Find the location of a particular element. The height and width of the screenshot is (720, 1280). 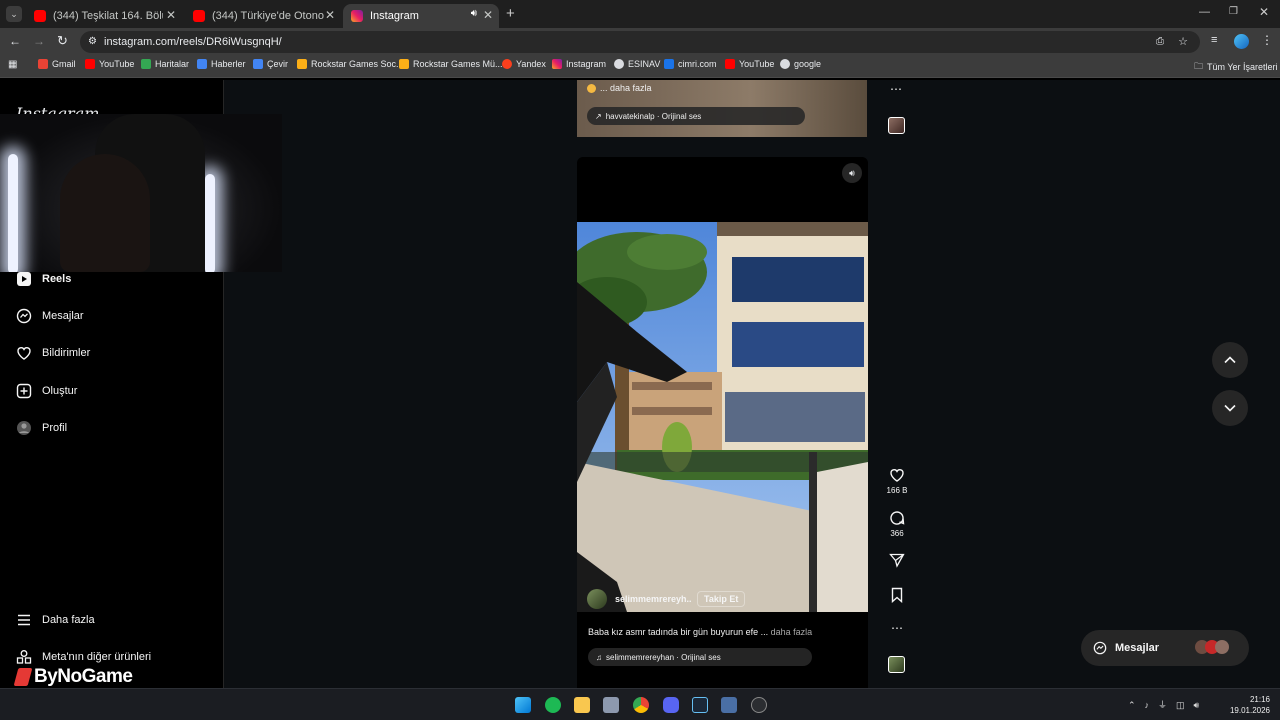

store-icon is located at coordinates (611, 705).